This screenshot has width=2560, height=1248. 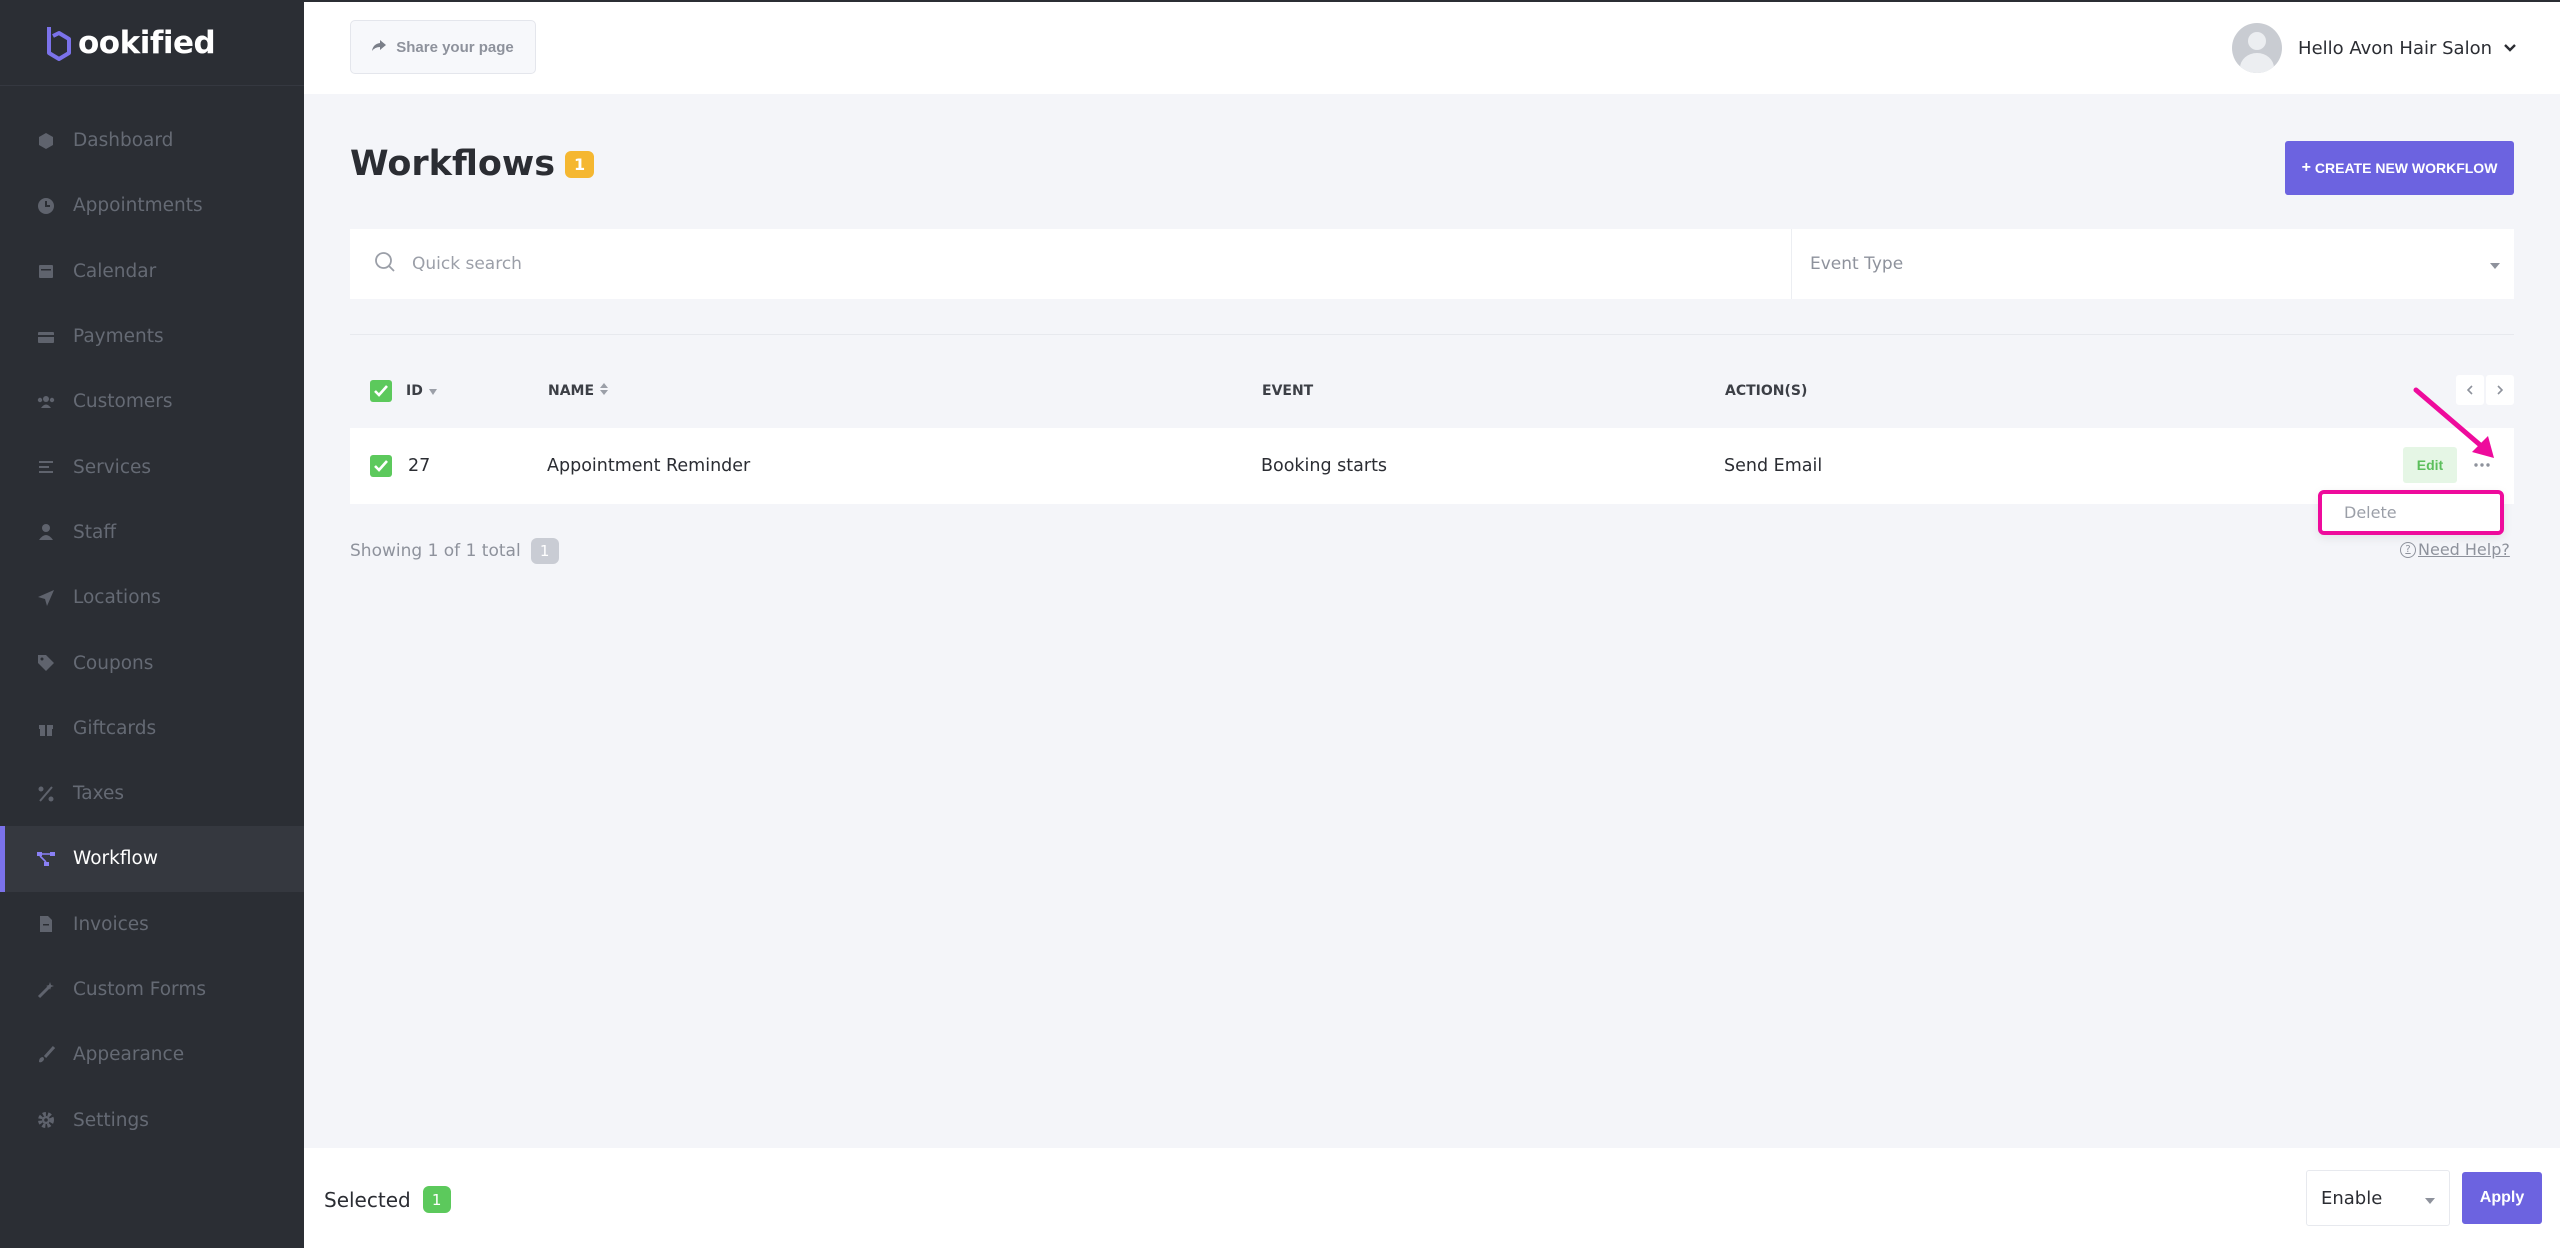 I want to click on file-icon, so click(x=46, y=924).